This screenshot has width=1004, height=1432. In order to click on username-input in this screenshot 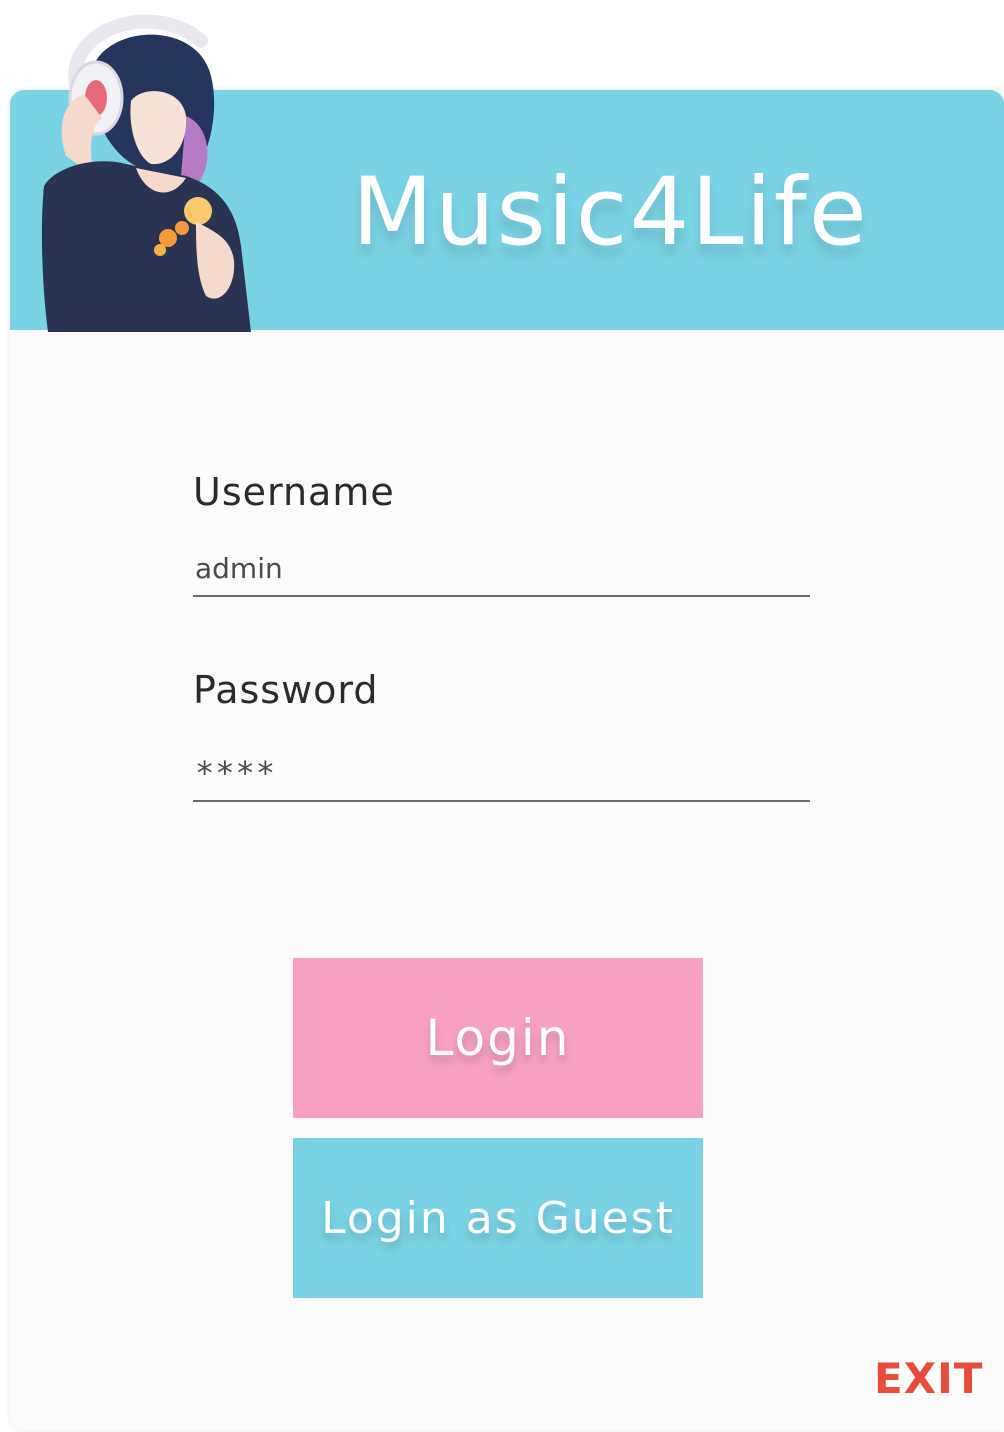, I will do `click(501, 569)`.